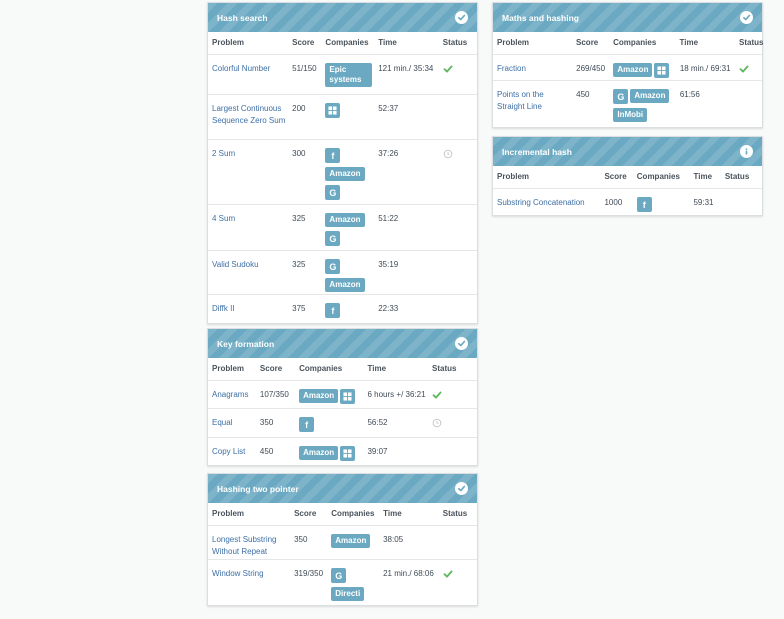 Image resolution: width=784 pixels, height=619 pixels. I want to click on problem-link: Diffk II, so click(252, 309).